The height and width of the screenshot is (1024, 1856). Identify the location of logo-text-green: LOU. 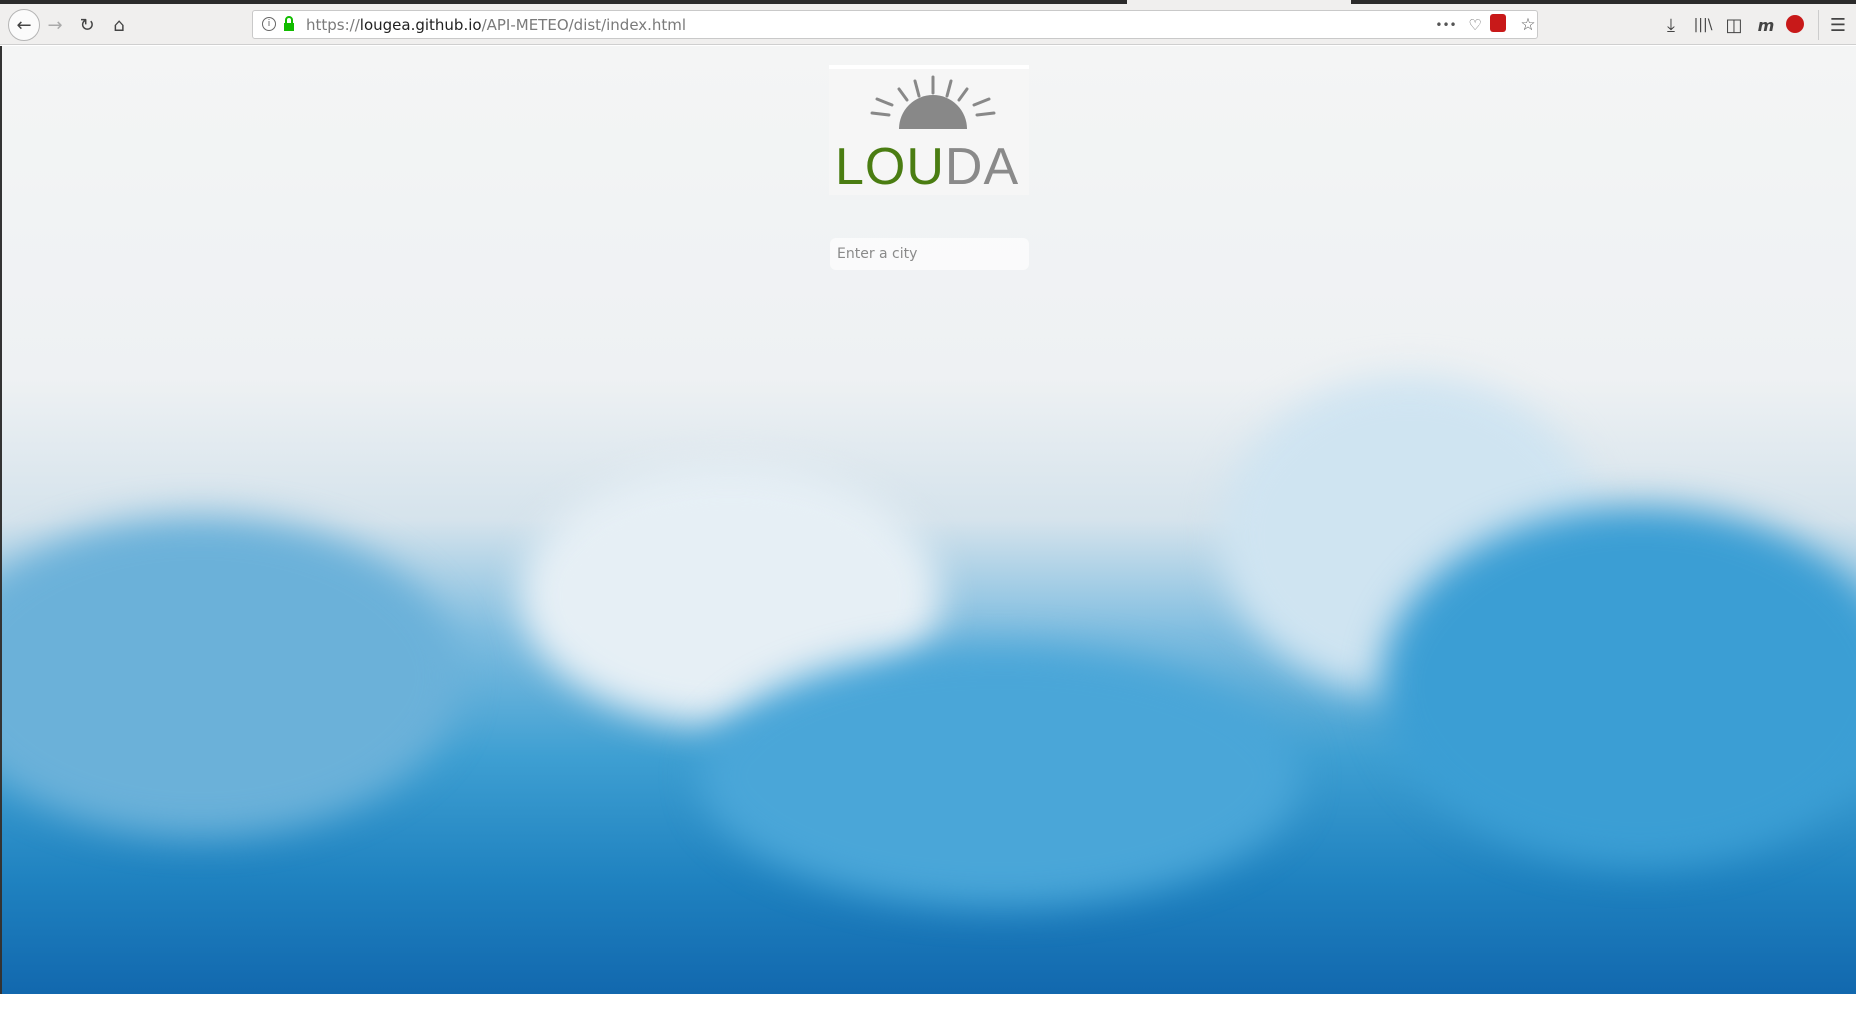
(890, 167).